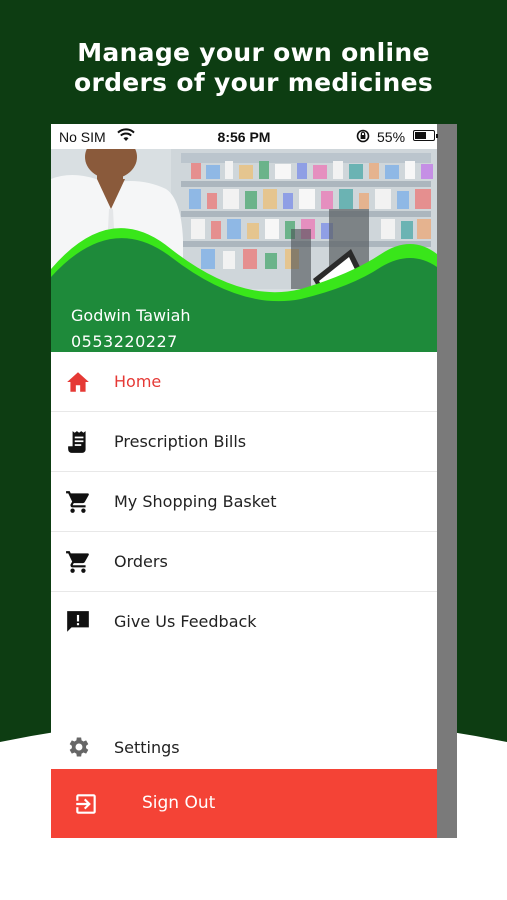 The height and width of the screenshot is (900, 507). What do you see at coordinates (131, 315) in the screenshot?
I see `user-name: Godwin Tawiah` at bounding box center [131, 315].